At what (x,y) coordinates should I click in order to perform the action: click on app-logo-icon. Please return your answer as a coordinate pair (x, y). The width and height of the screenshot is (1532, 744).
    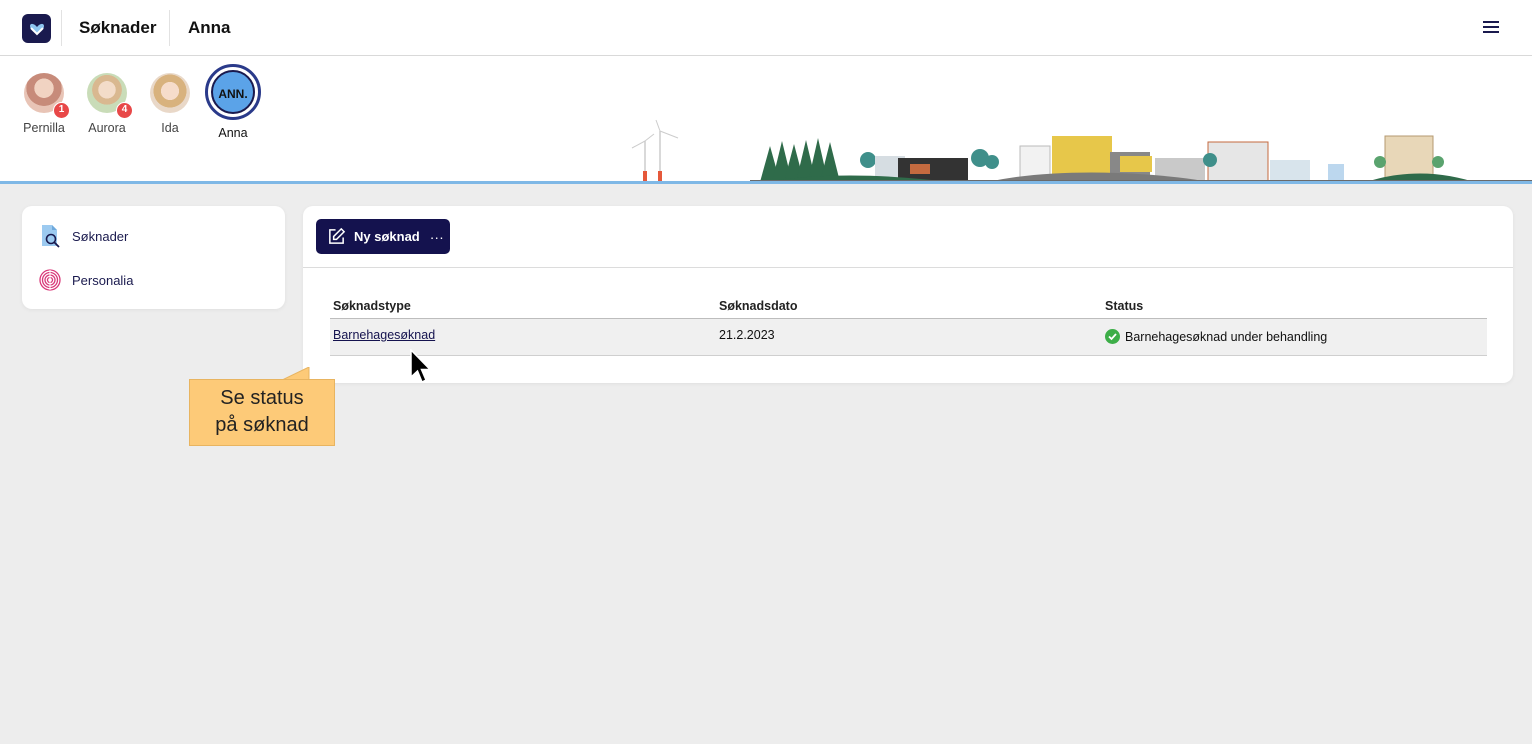
    Looking at the image, I should click on (36, 28).